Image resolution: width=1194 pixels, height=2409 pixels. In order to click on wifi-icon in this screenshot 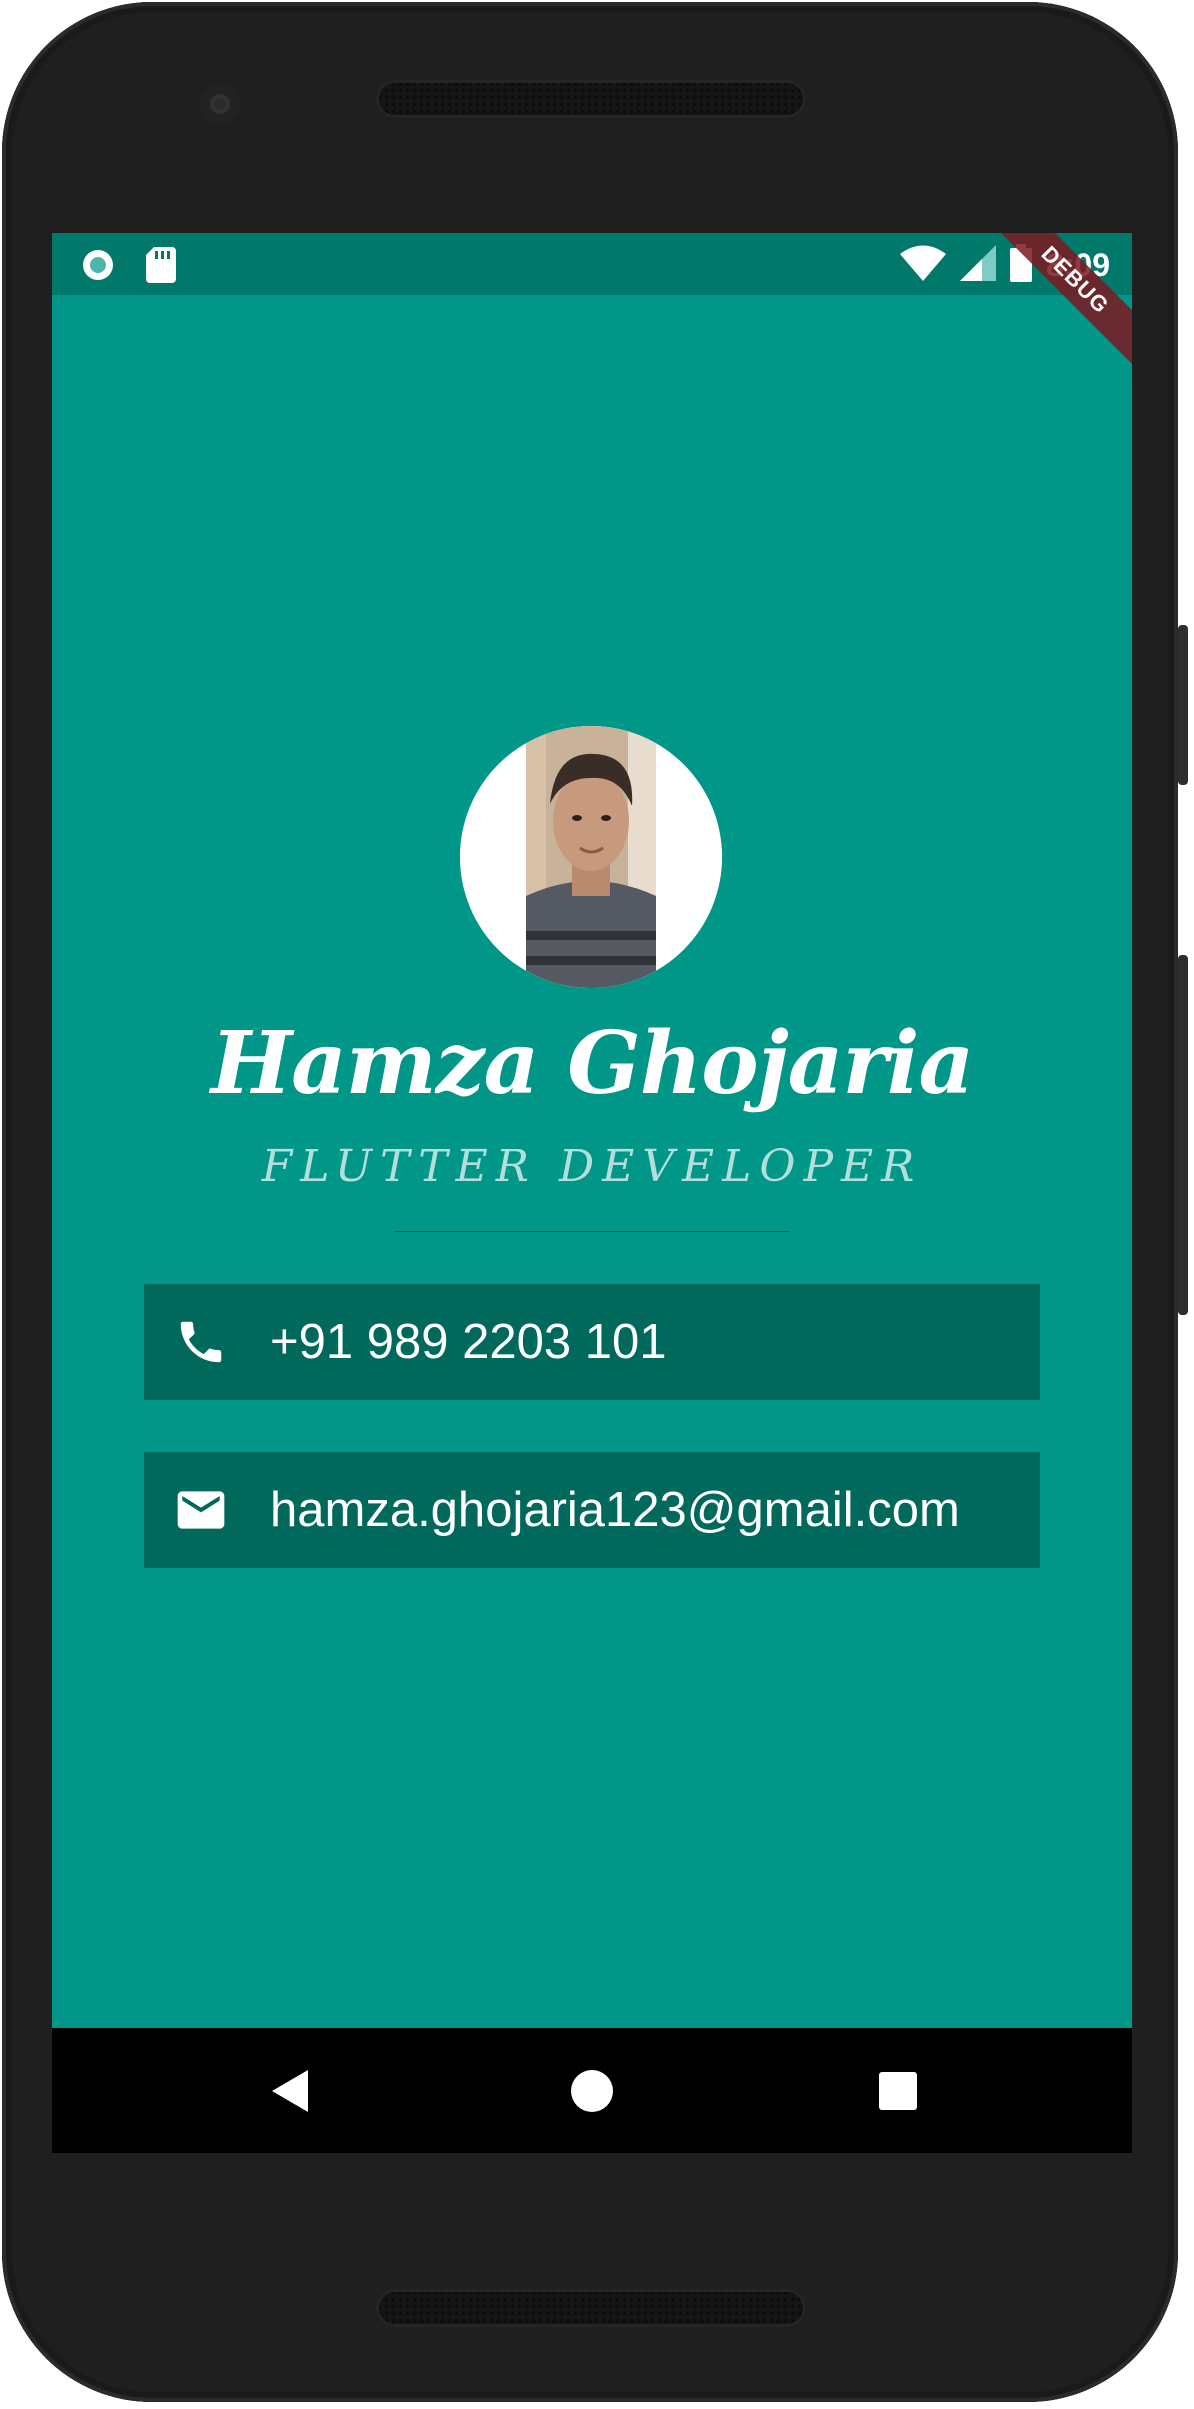, I will do `click(922, 265)`.